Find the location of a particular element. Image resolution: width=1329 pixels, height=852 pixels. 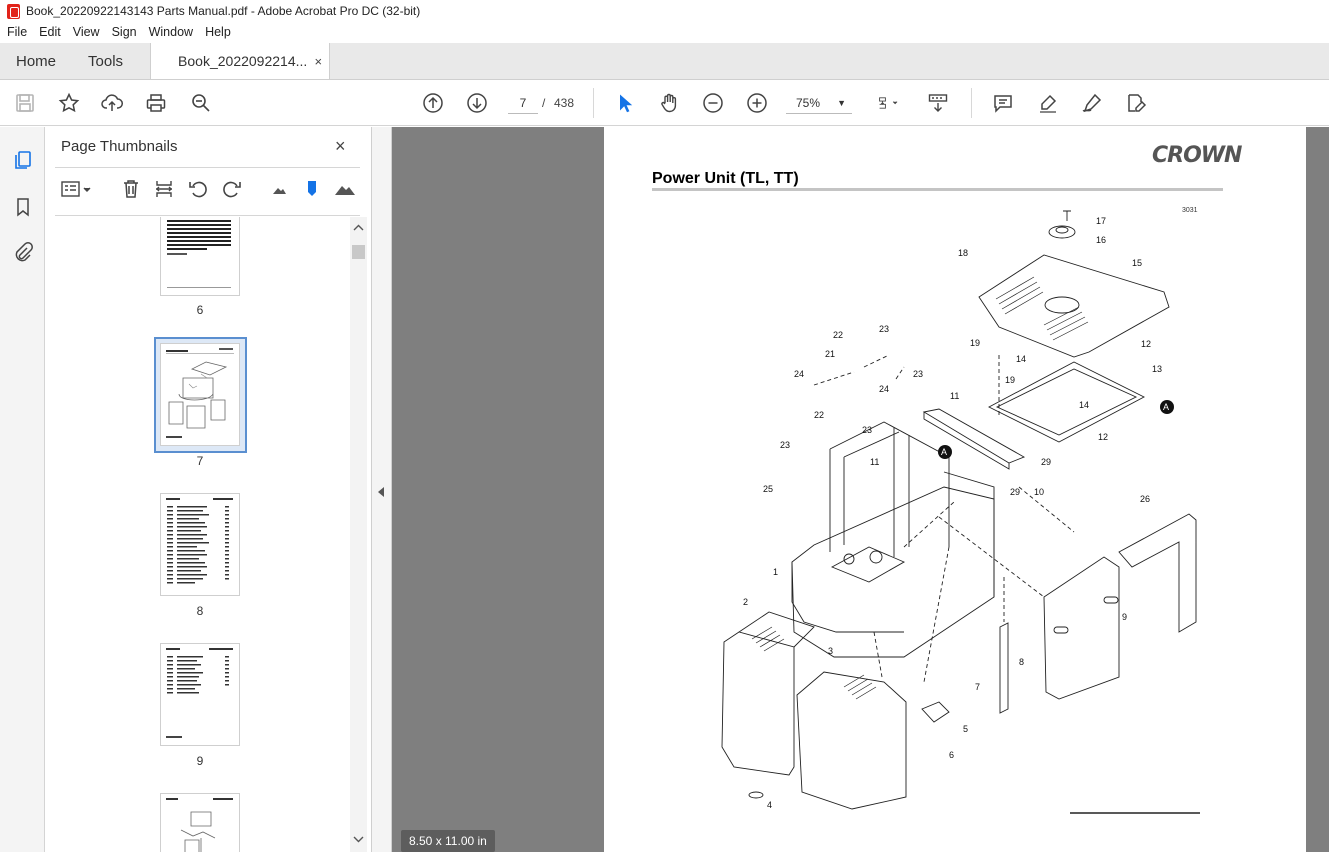

page-total: 438 is located at coordinates (564, 103).